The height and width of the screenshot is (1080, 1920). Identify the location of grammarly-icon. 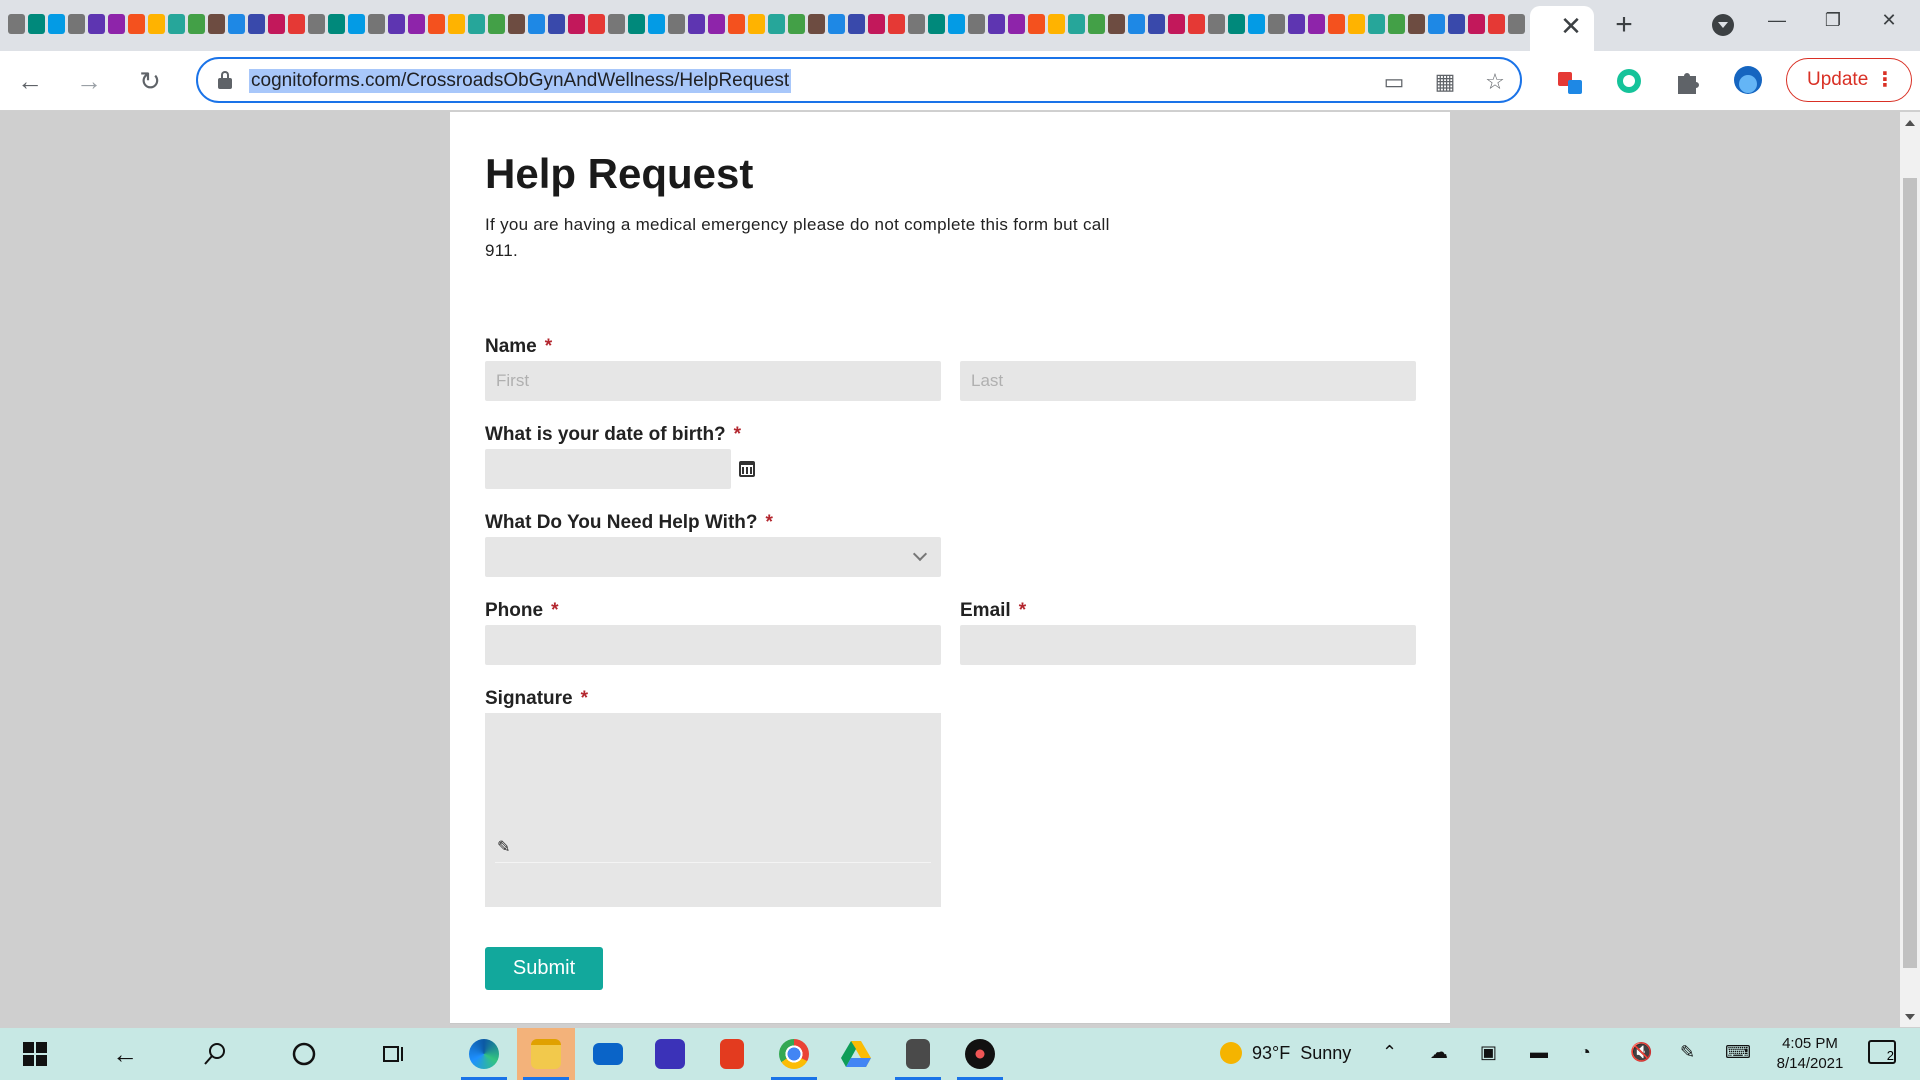
(1631, 83).